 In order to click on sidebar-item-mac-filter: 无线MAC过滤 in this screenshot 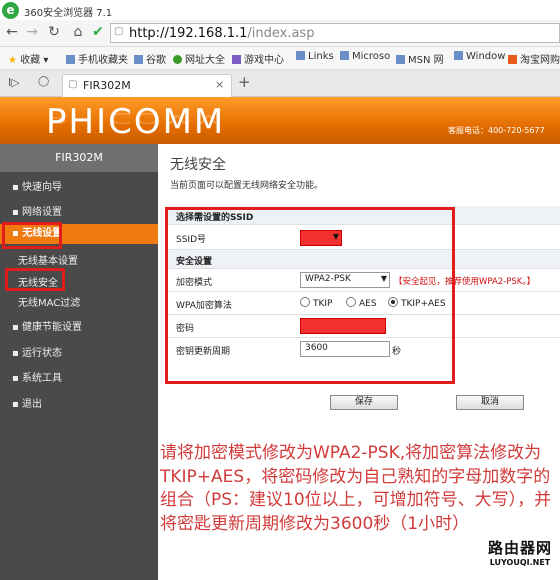, I will do `click(79, 302)`.